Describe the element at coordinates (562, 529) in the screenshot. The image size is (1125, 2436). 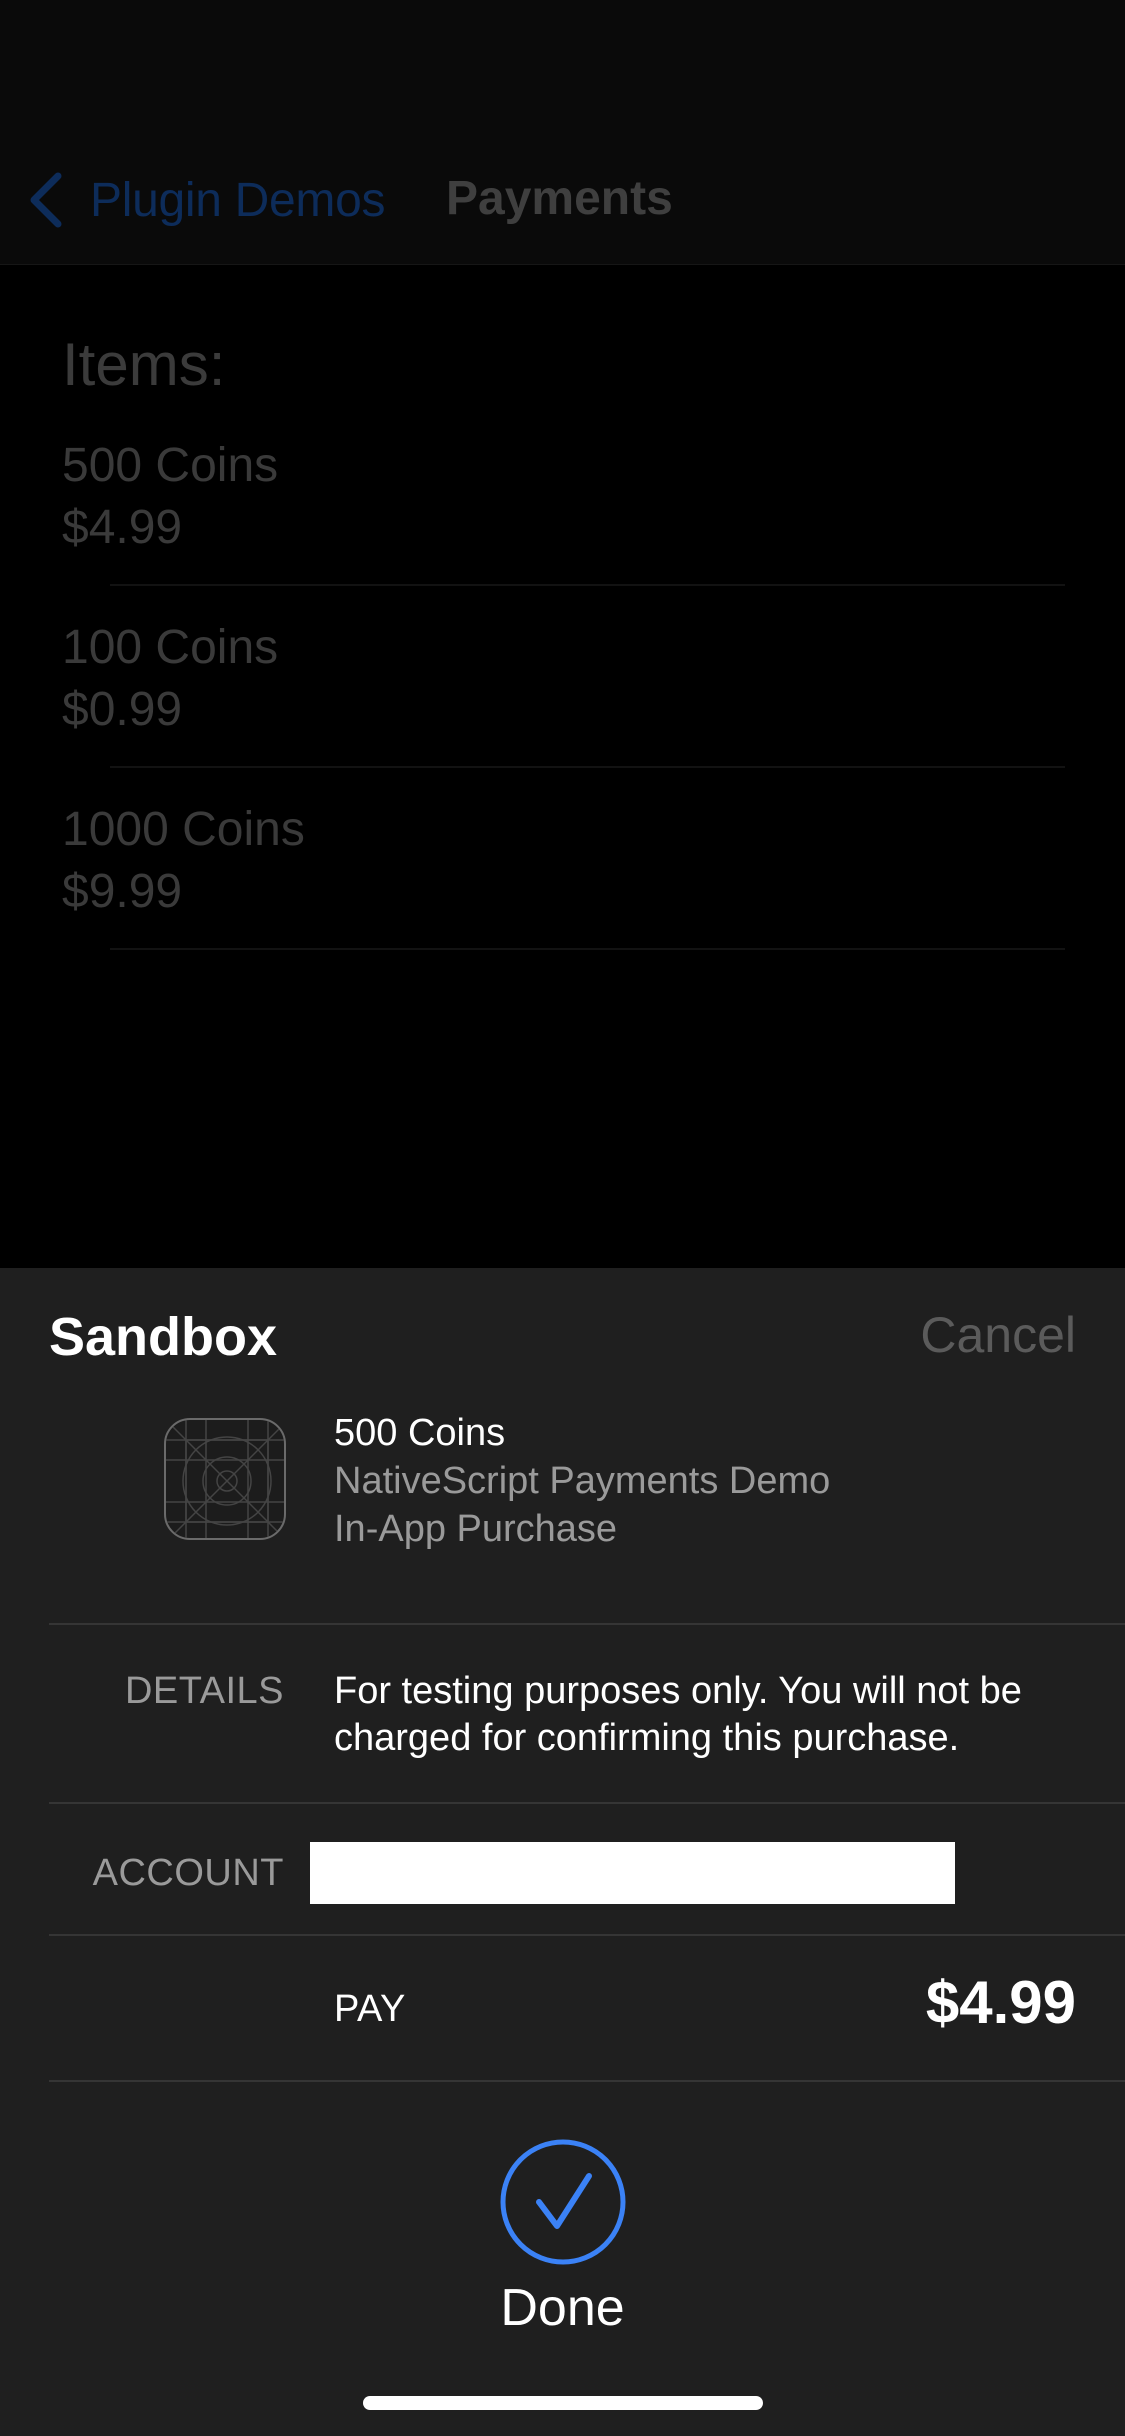
I see `list-item: 500 Coins $4.99` at that location.